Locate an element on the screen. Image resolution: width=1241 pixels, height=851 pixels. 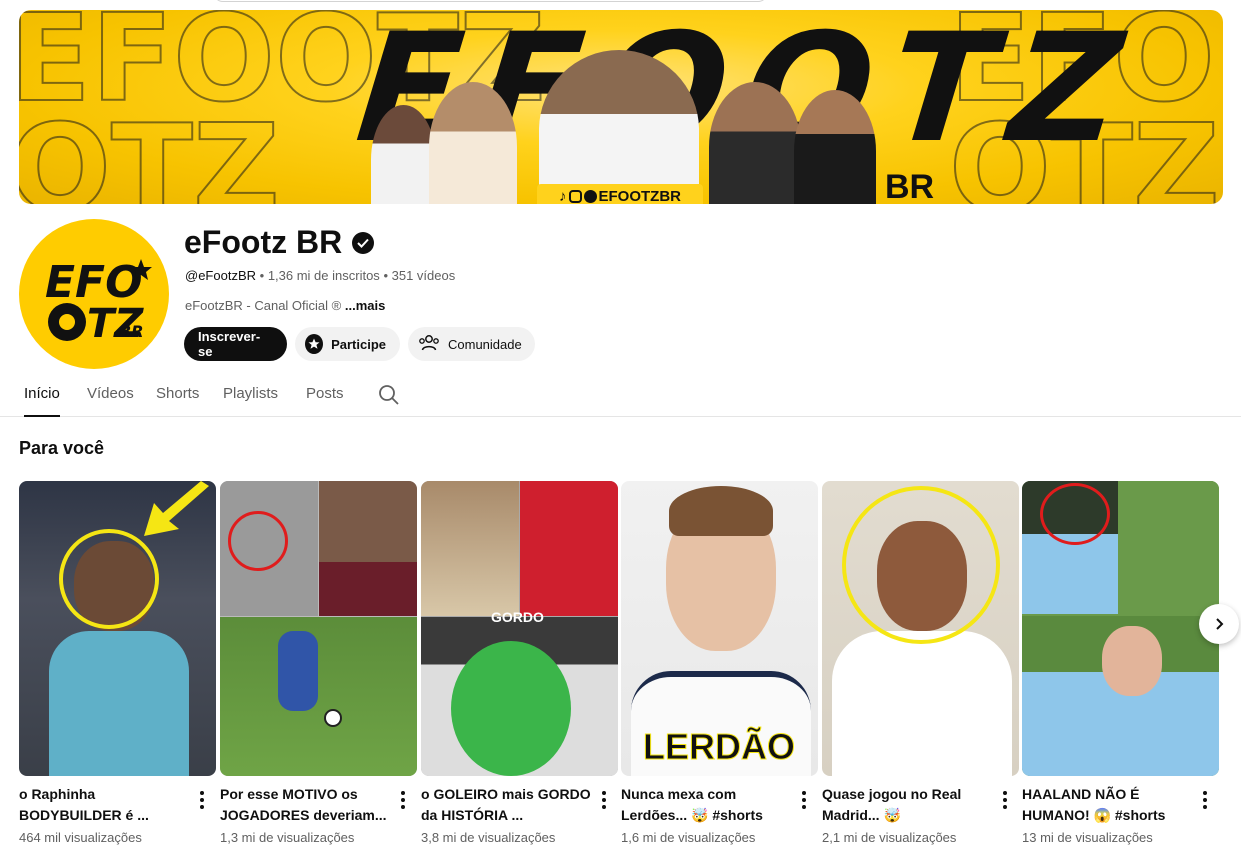
video-title: Nunca mexa com Lerdões... 🤯 #shorts is located at coordinates (706, 805).